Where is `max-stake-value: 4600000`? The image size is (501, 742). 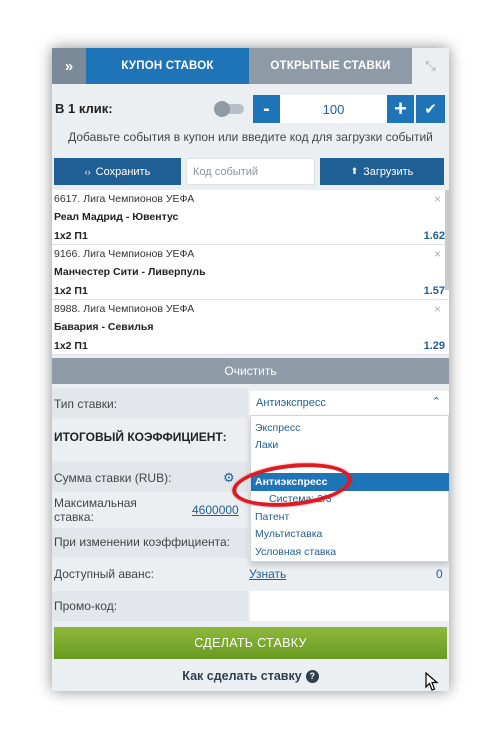 max-stake-value: 4600000 is located at coordinates (215, 510).